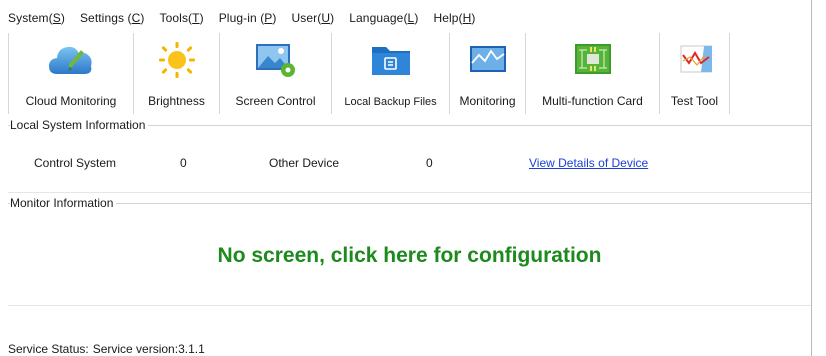 Image resolution: width=826 pixels, height=356 pixels. Describe the element at coordinates (48, 349) in the screenshot. I see `service-status-label: Service Status:` at that location.